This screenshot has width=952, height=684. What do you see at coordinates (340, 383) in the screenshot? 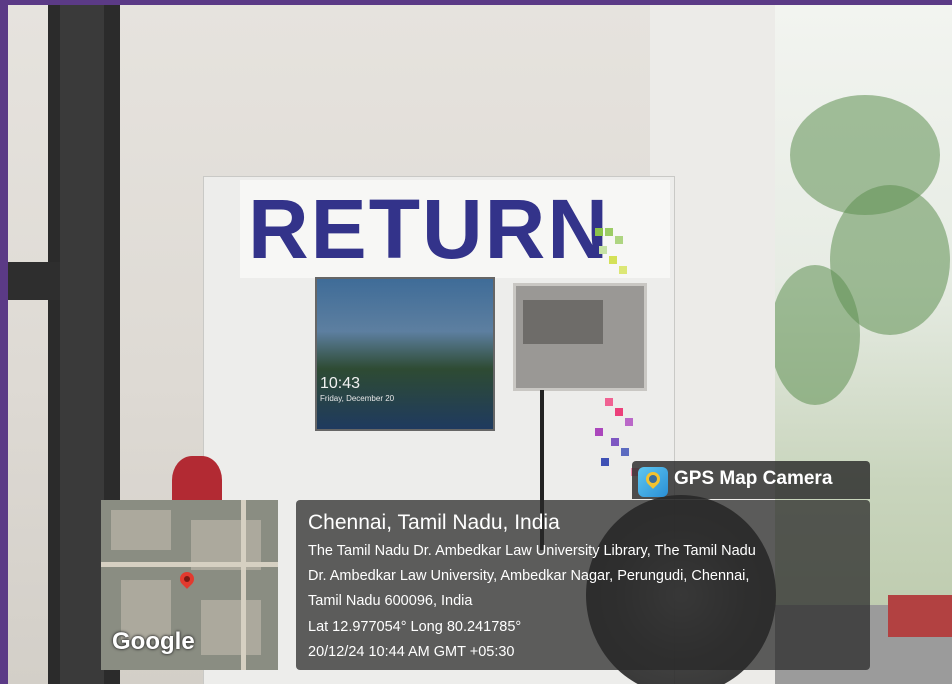
I see `screen-time: 10:43` at bounding box center [340, 383].